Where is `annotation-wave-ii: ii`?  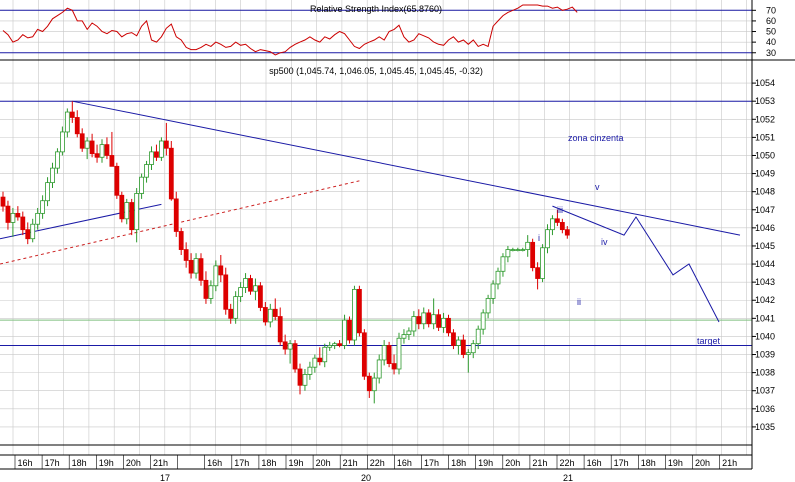
annotation-wave-ii: ii is located at coordinates (579, 302).